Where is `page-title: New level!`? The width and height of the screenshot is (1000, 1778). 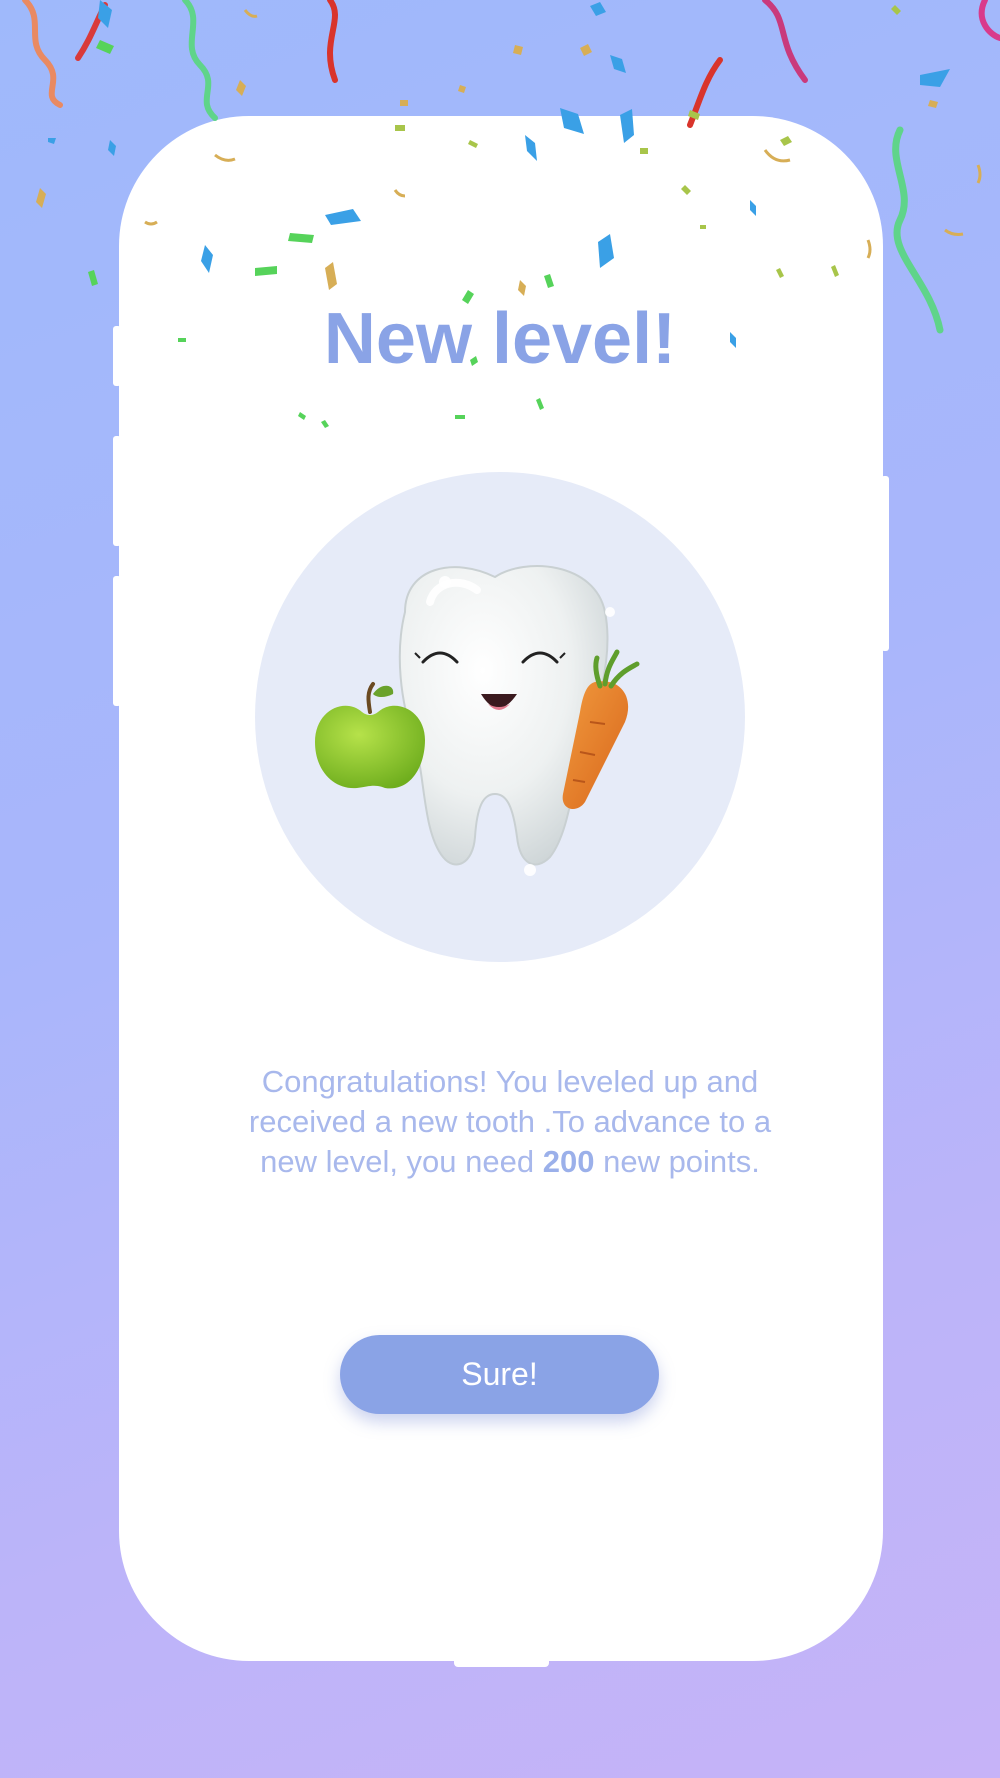
page-title: New level! is located at coordinates (500, 339).